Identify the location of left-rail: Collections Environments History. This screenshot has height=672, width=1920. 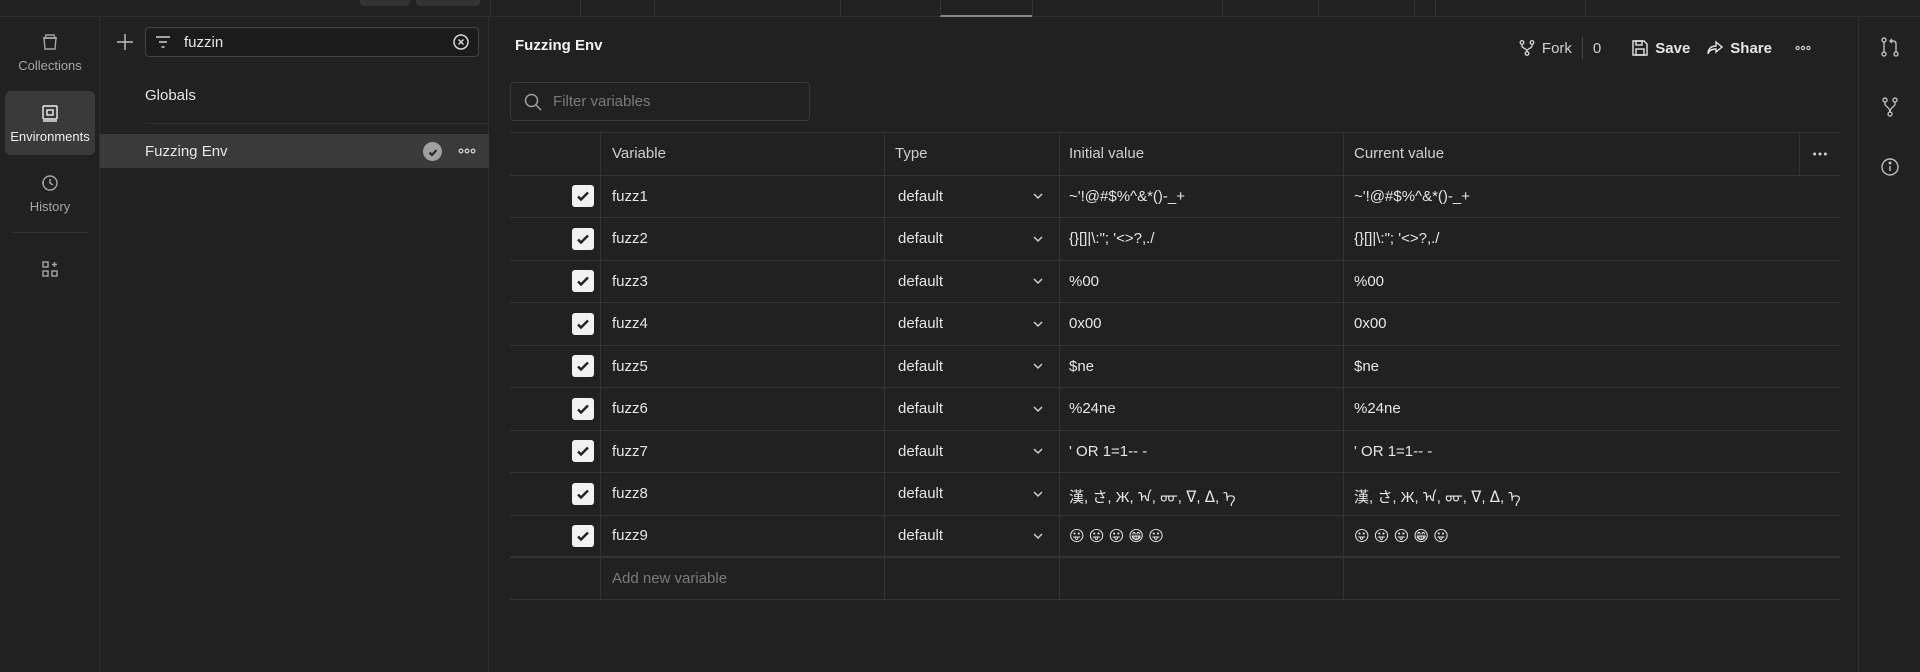
(50, 344).